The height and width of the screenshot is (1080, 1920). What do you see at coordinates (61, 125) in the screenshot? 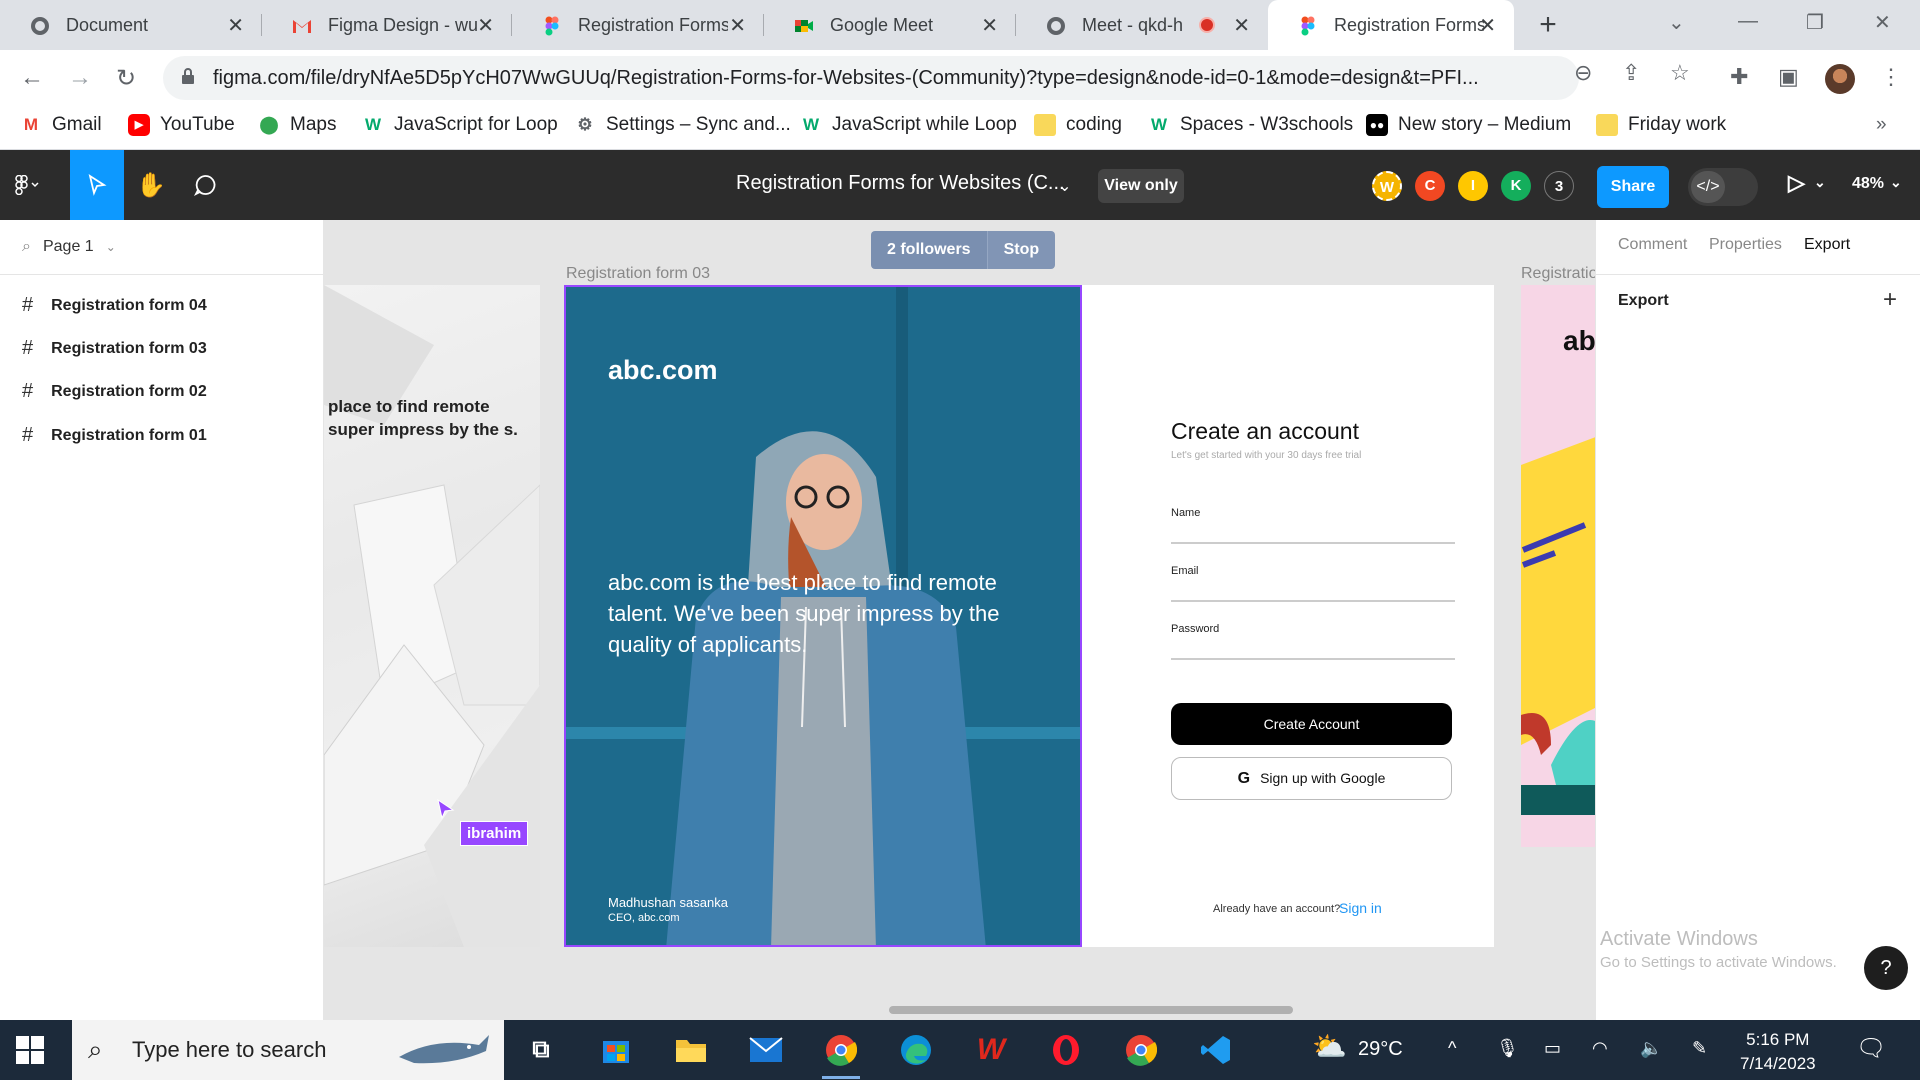
I see `bookmark-gmail: M Gmail` at bounding box center [61, 125].